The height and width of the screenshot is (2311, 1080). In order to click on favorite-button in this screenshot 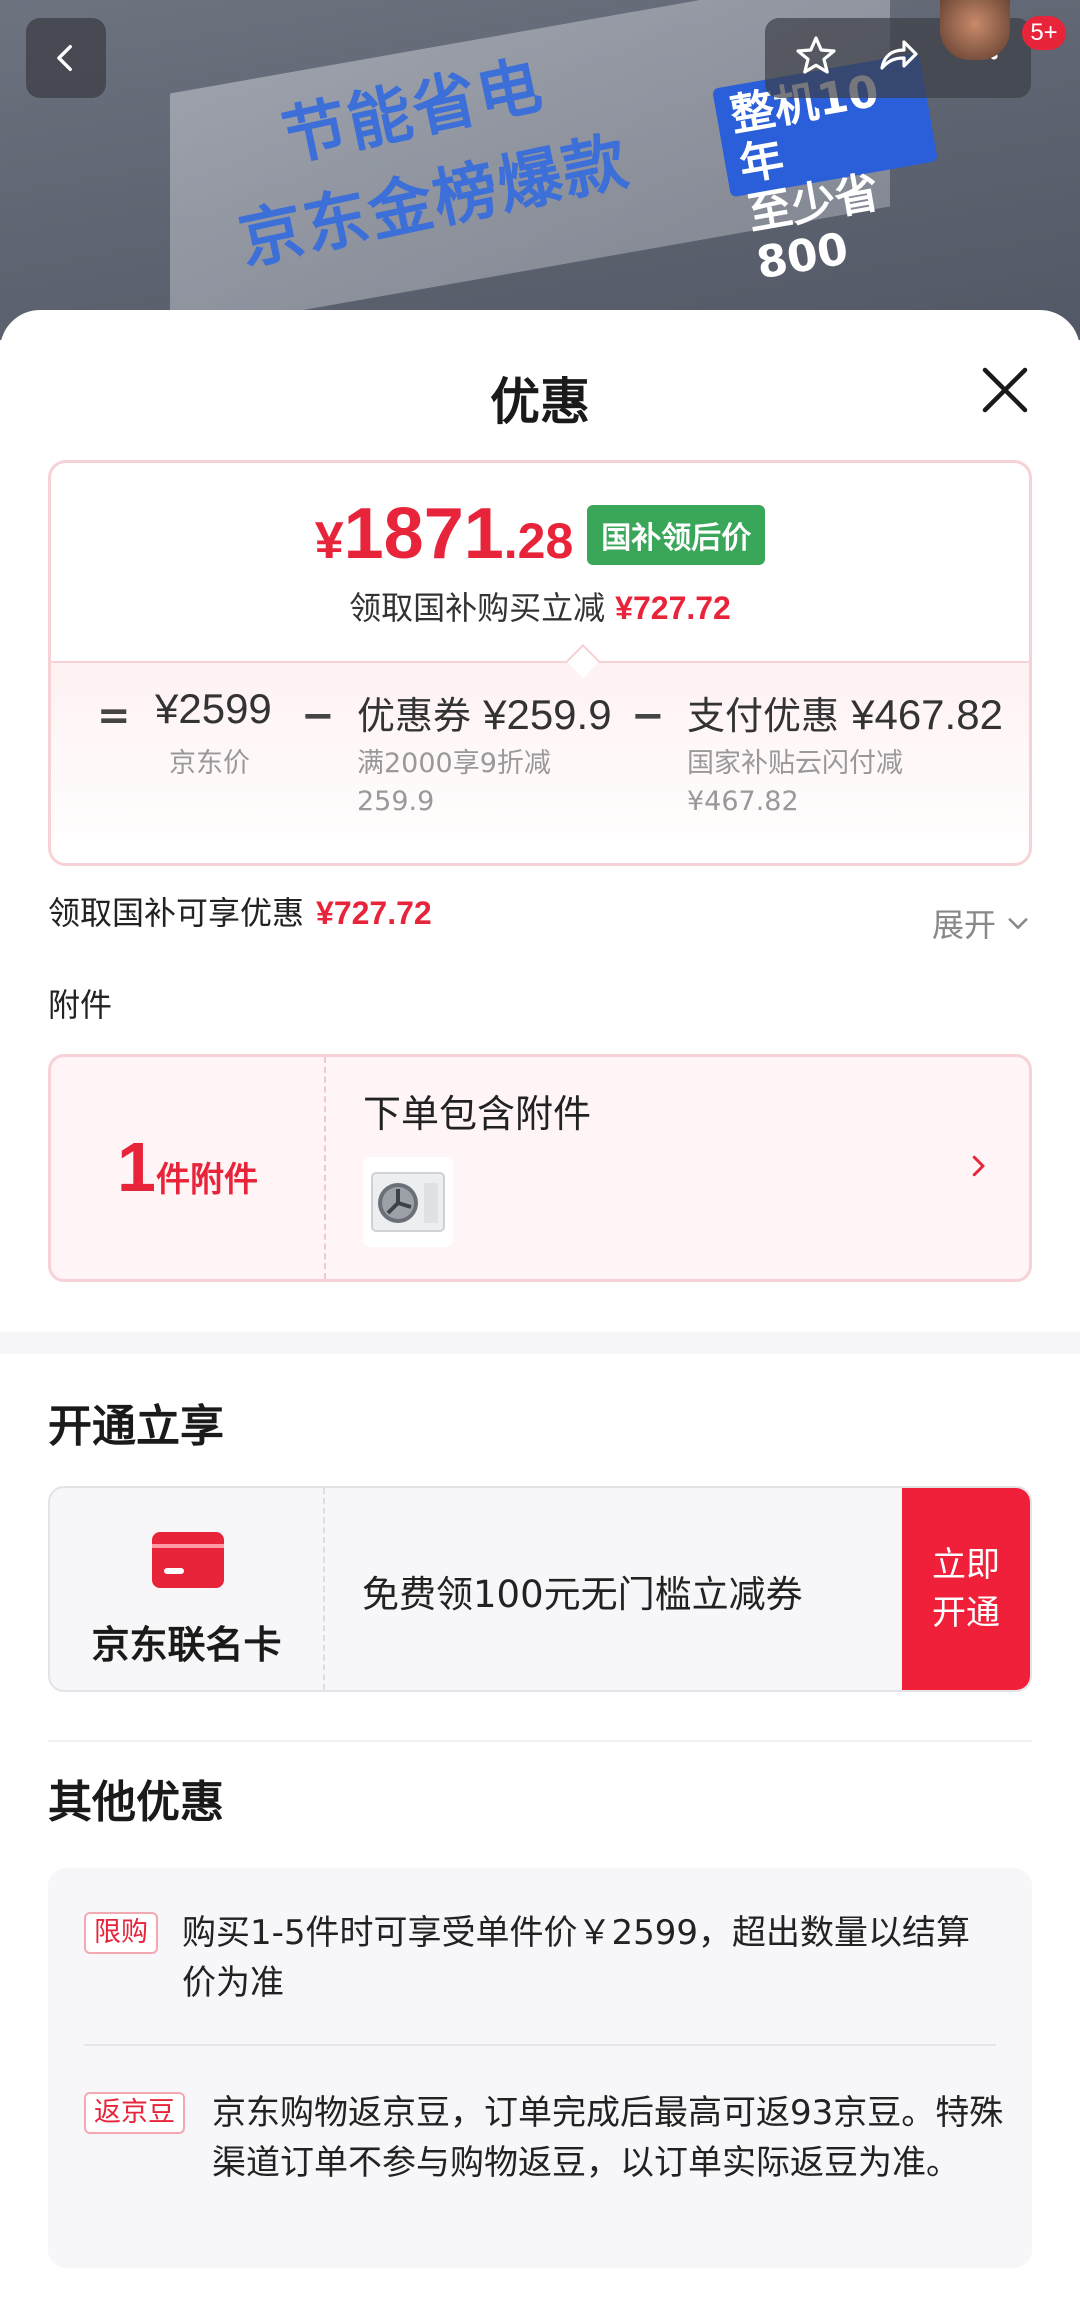, I will do `click(816, 58)`.